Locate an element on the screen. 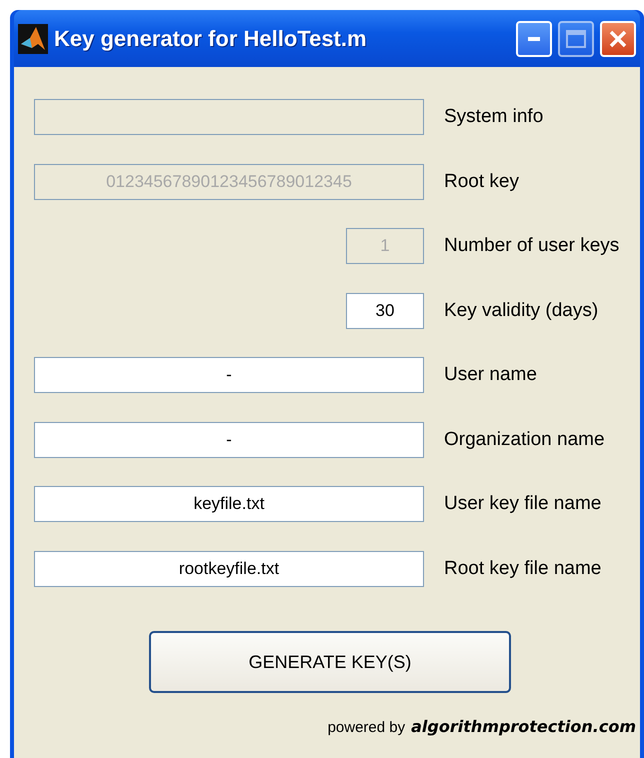 This screenshot has width=644, height=758. text-field: 30 is located at coordinates (385, 310).